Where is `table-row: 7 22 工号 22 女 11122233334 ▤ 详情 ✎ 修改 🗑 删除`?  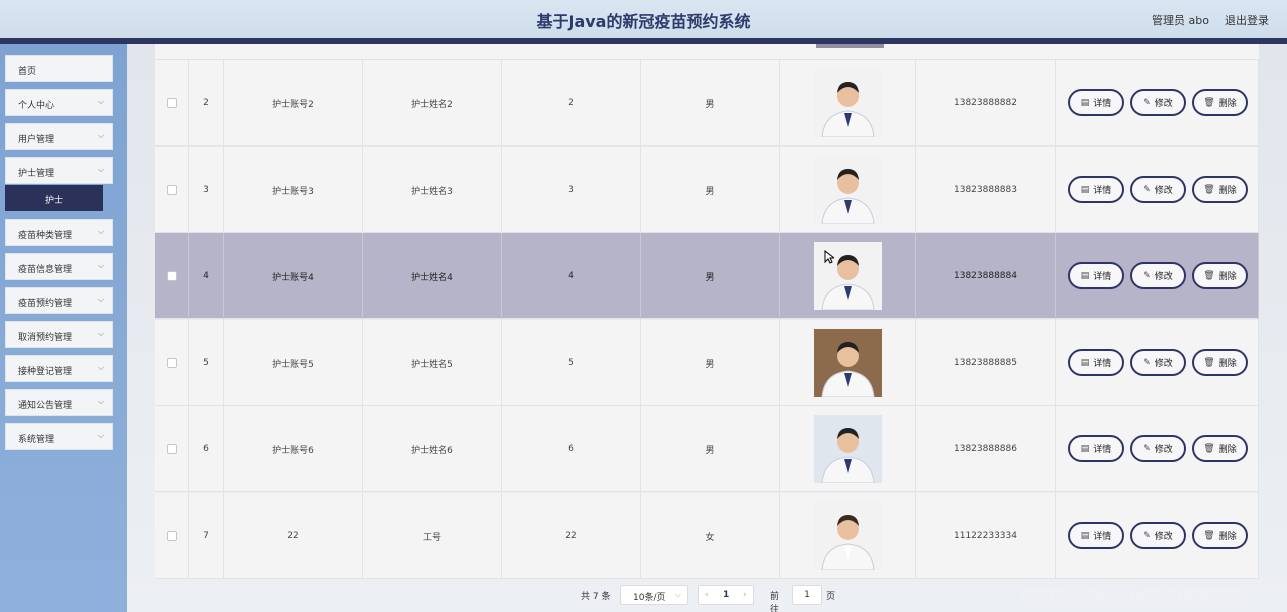 table-row: 7 22 工号 22 女 11122233334 ▤ 详情 ✎ 修改 🗑 删除 is located at coordinates (707, 536).